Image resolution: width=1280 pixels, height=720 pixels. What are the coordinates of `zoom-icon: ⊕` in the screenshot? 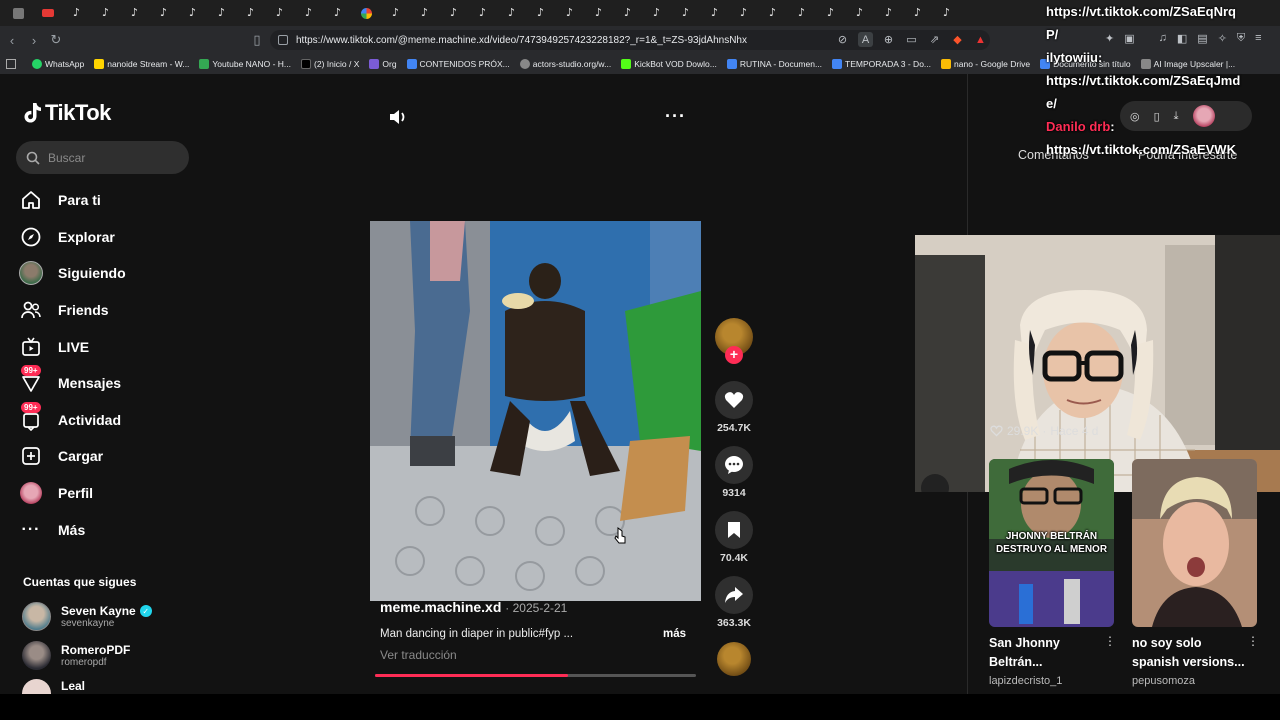 It's located at (888, 39).